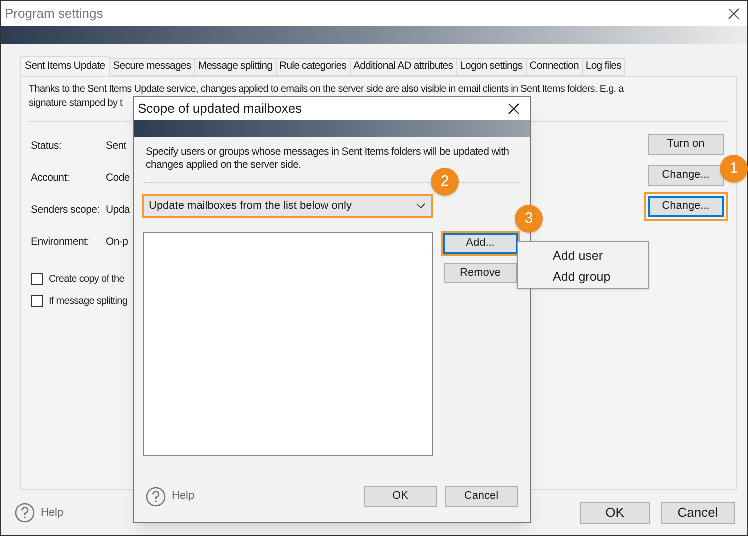 This screenshot has height=536, width=748. I want to click on tab: Message splitting, so click(236, 67).